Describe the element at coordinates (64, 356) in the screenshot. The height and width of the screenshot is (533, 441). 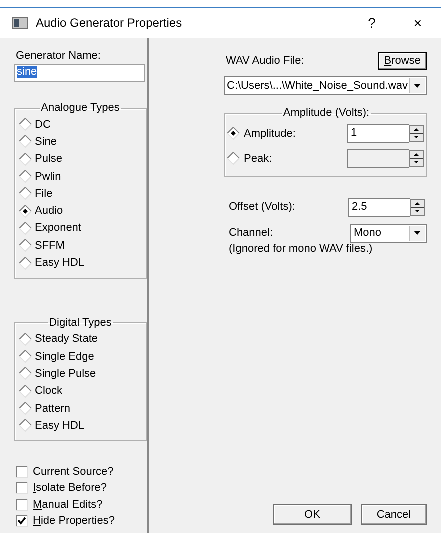
I see `radio-label: Single Edge` at that location.